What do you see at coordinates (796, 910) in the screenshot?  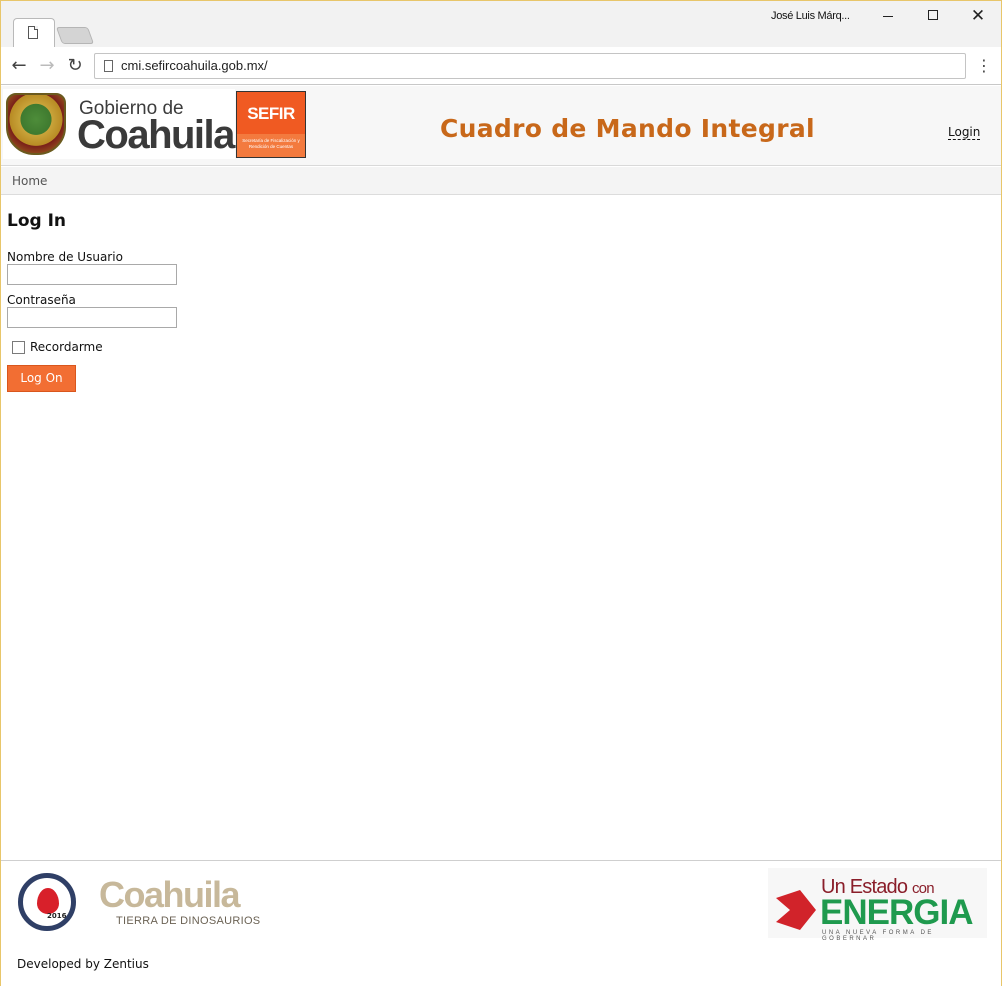 I see `energia-arrow-icon` at bounding box center [796, 910].